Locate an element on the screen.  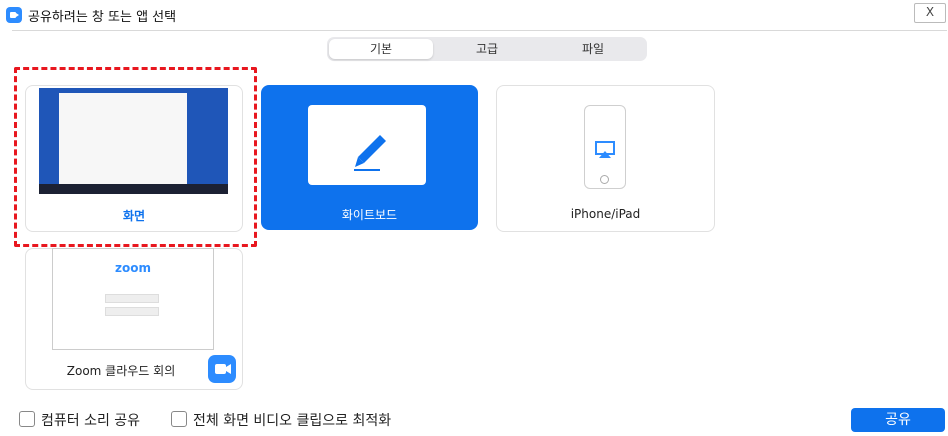
airplay-icon is located at coordinates (605, 149).